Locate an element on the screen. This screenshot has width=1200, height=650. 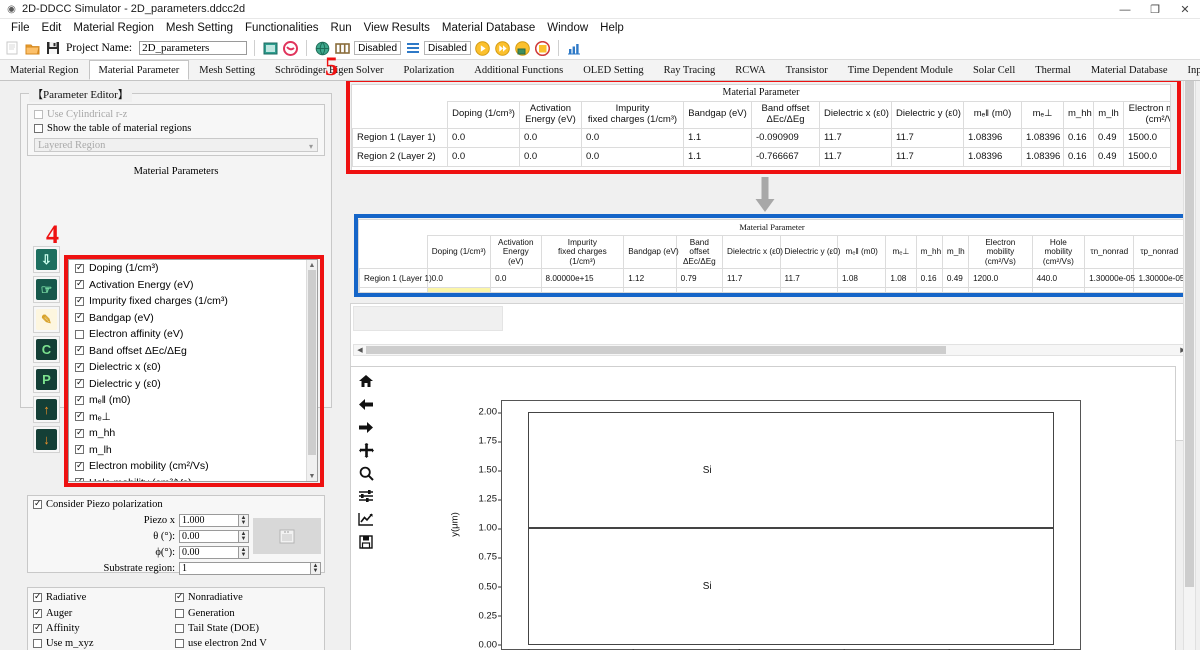
cell: 0.045 is located at coordinates (516, 289).